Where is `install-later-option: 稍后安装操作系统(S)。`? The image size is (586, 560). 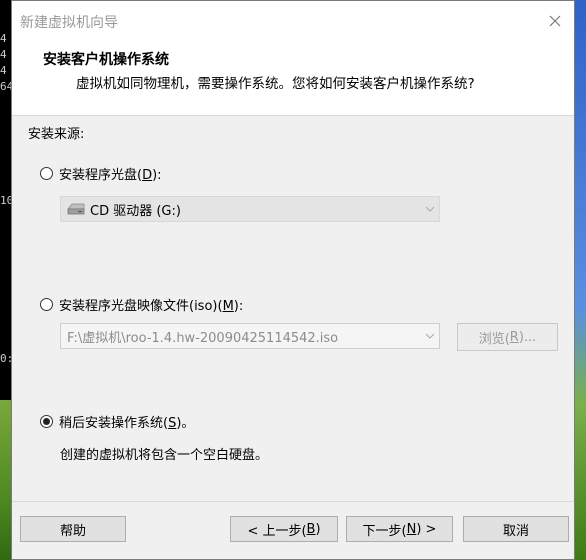
install-later-option: 稍后安装操作系统(S)。 is located at coordinates (117, 421).